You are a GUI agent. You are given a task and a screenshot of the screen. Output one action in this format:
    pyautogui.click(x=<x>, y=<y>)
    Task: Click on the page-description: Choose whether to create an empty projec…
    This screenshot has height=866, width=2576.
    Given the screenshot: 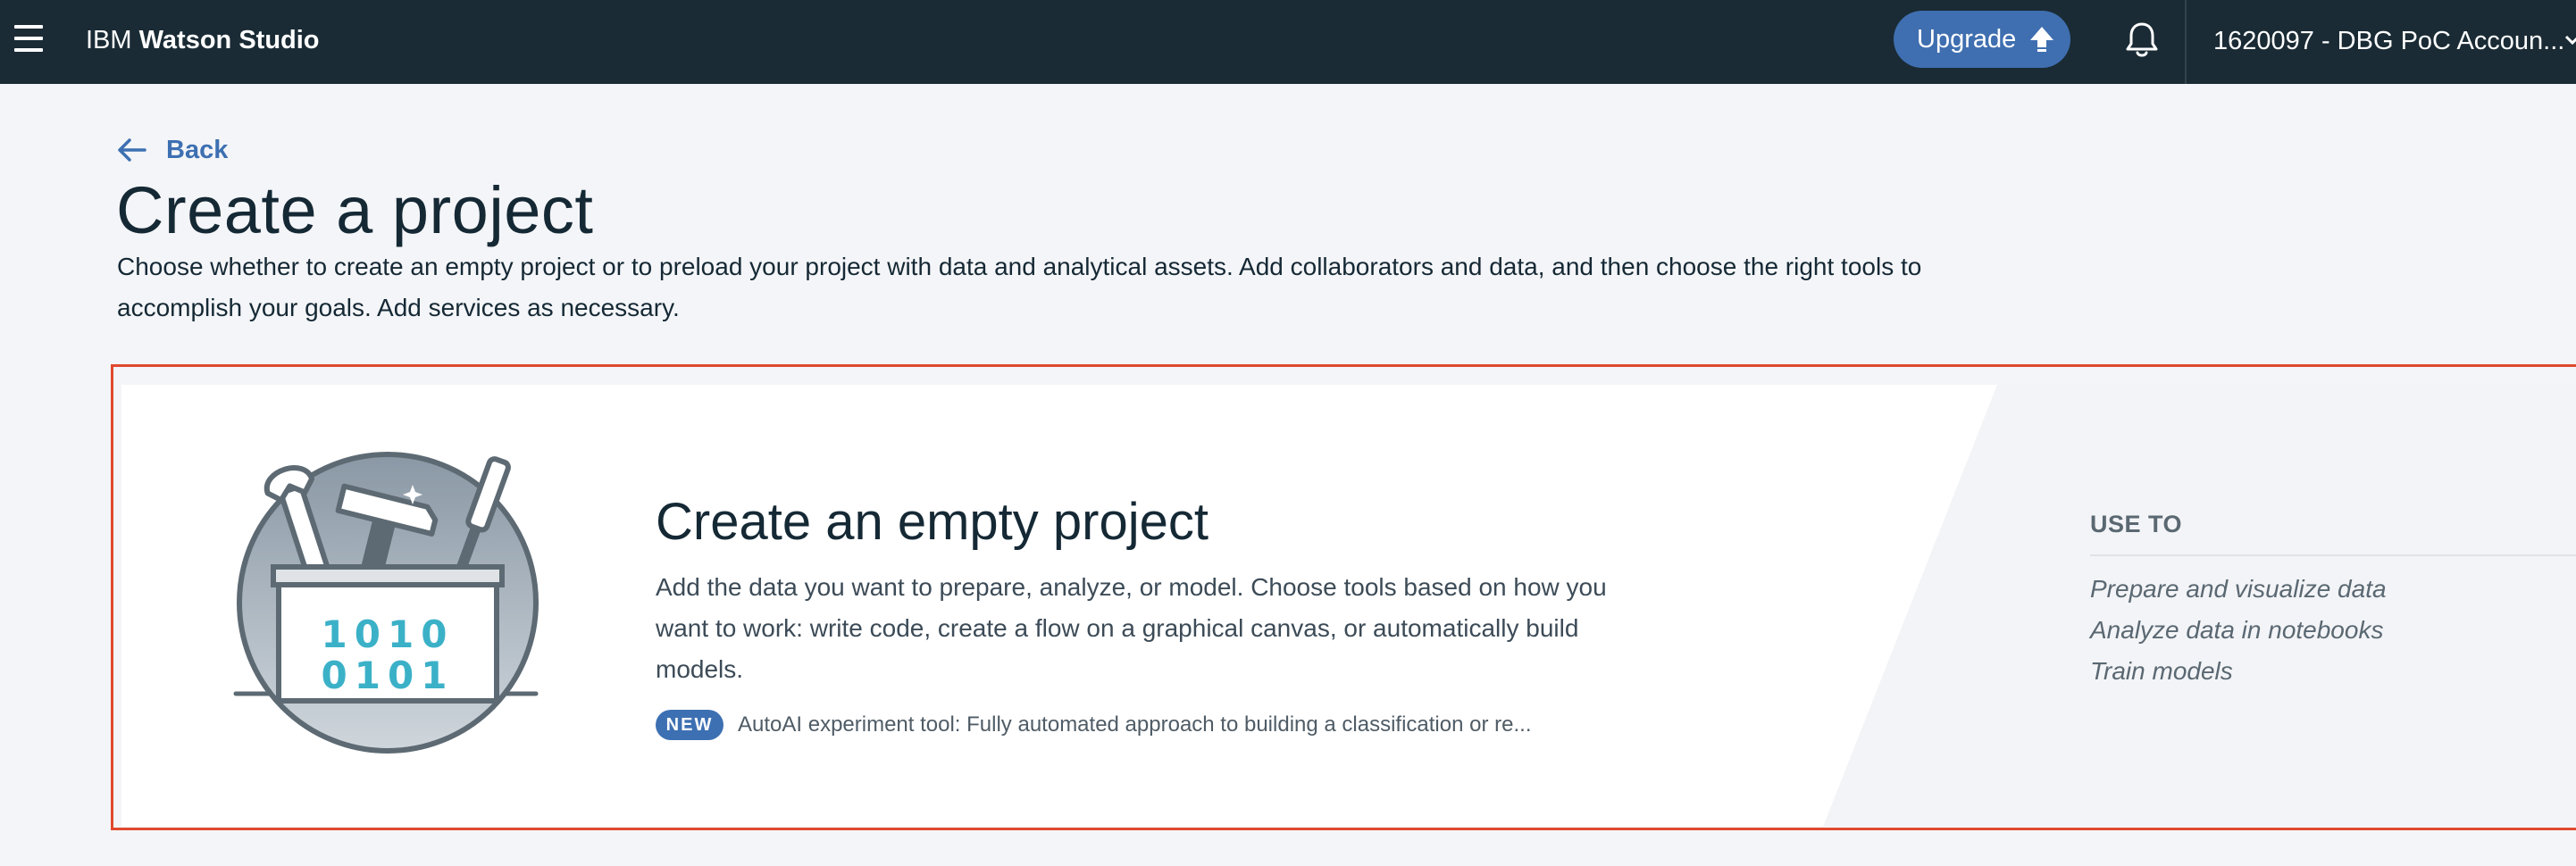 What is the action you would take?
    pyautogui.click(x=1020, y=287)
    